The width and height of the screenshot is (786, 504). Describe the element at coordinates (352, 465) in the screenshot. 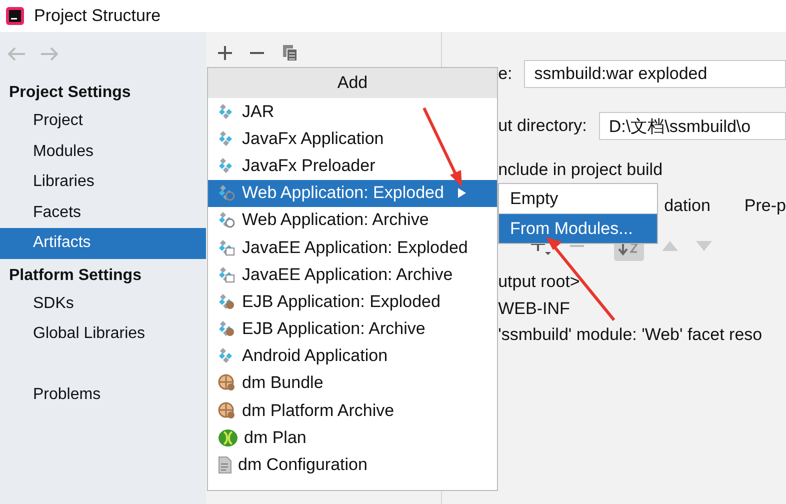

I see `menu-item: dm Configuration` at that location.